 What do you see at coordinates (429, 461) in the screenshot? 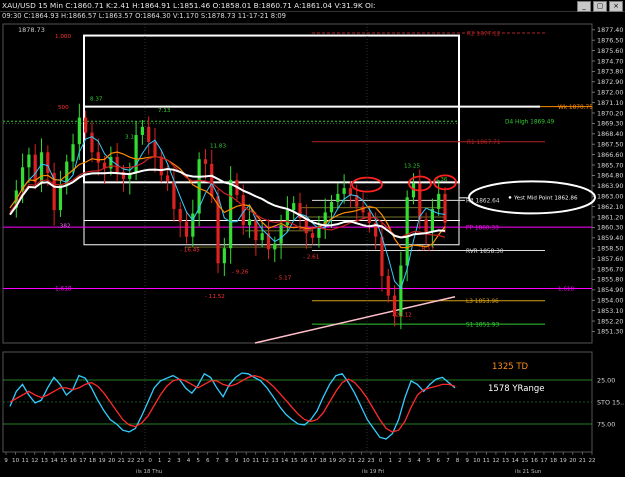
I see `x-tick-label: 5` at bounding box center [429, 461].